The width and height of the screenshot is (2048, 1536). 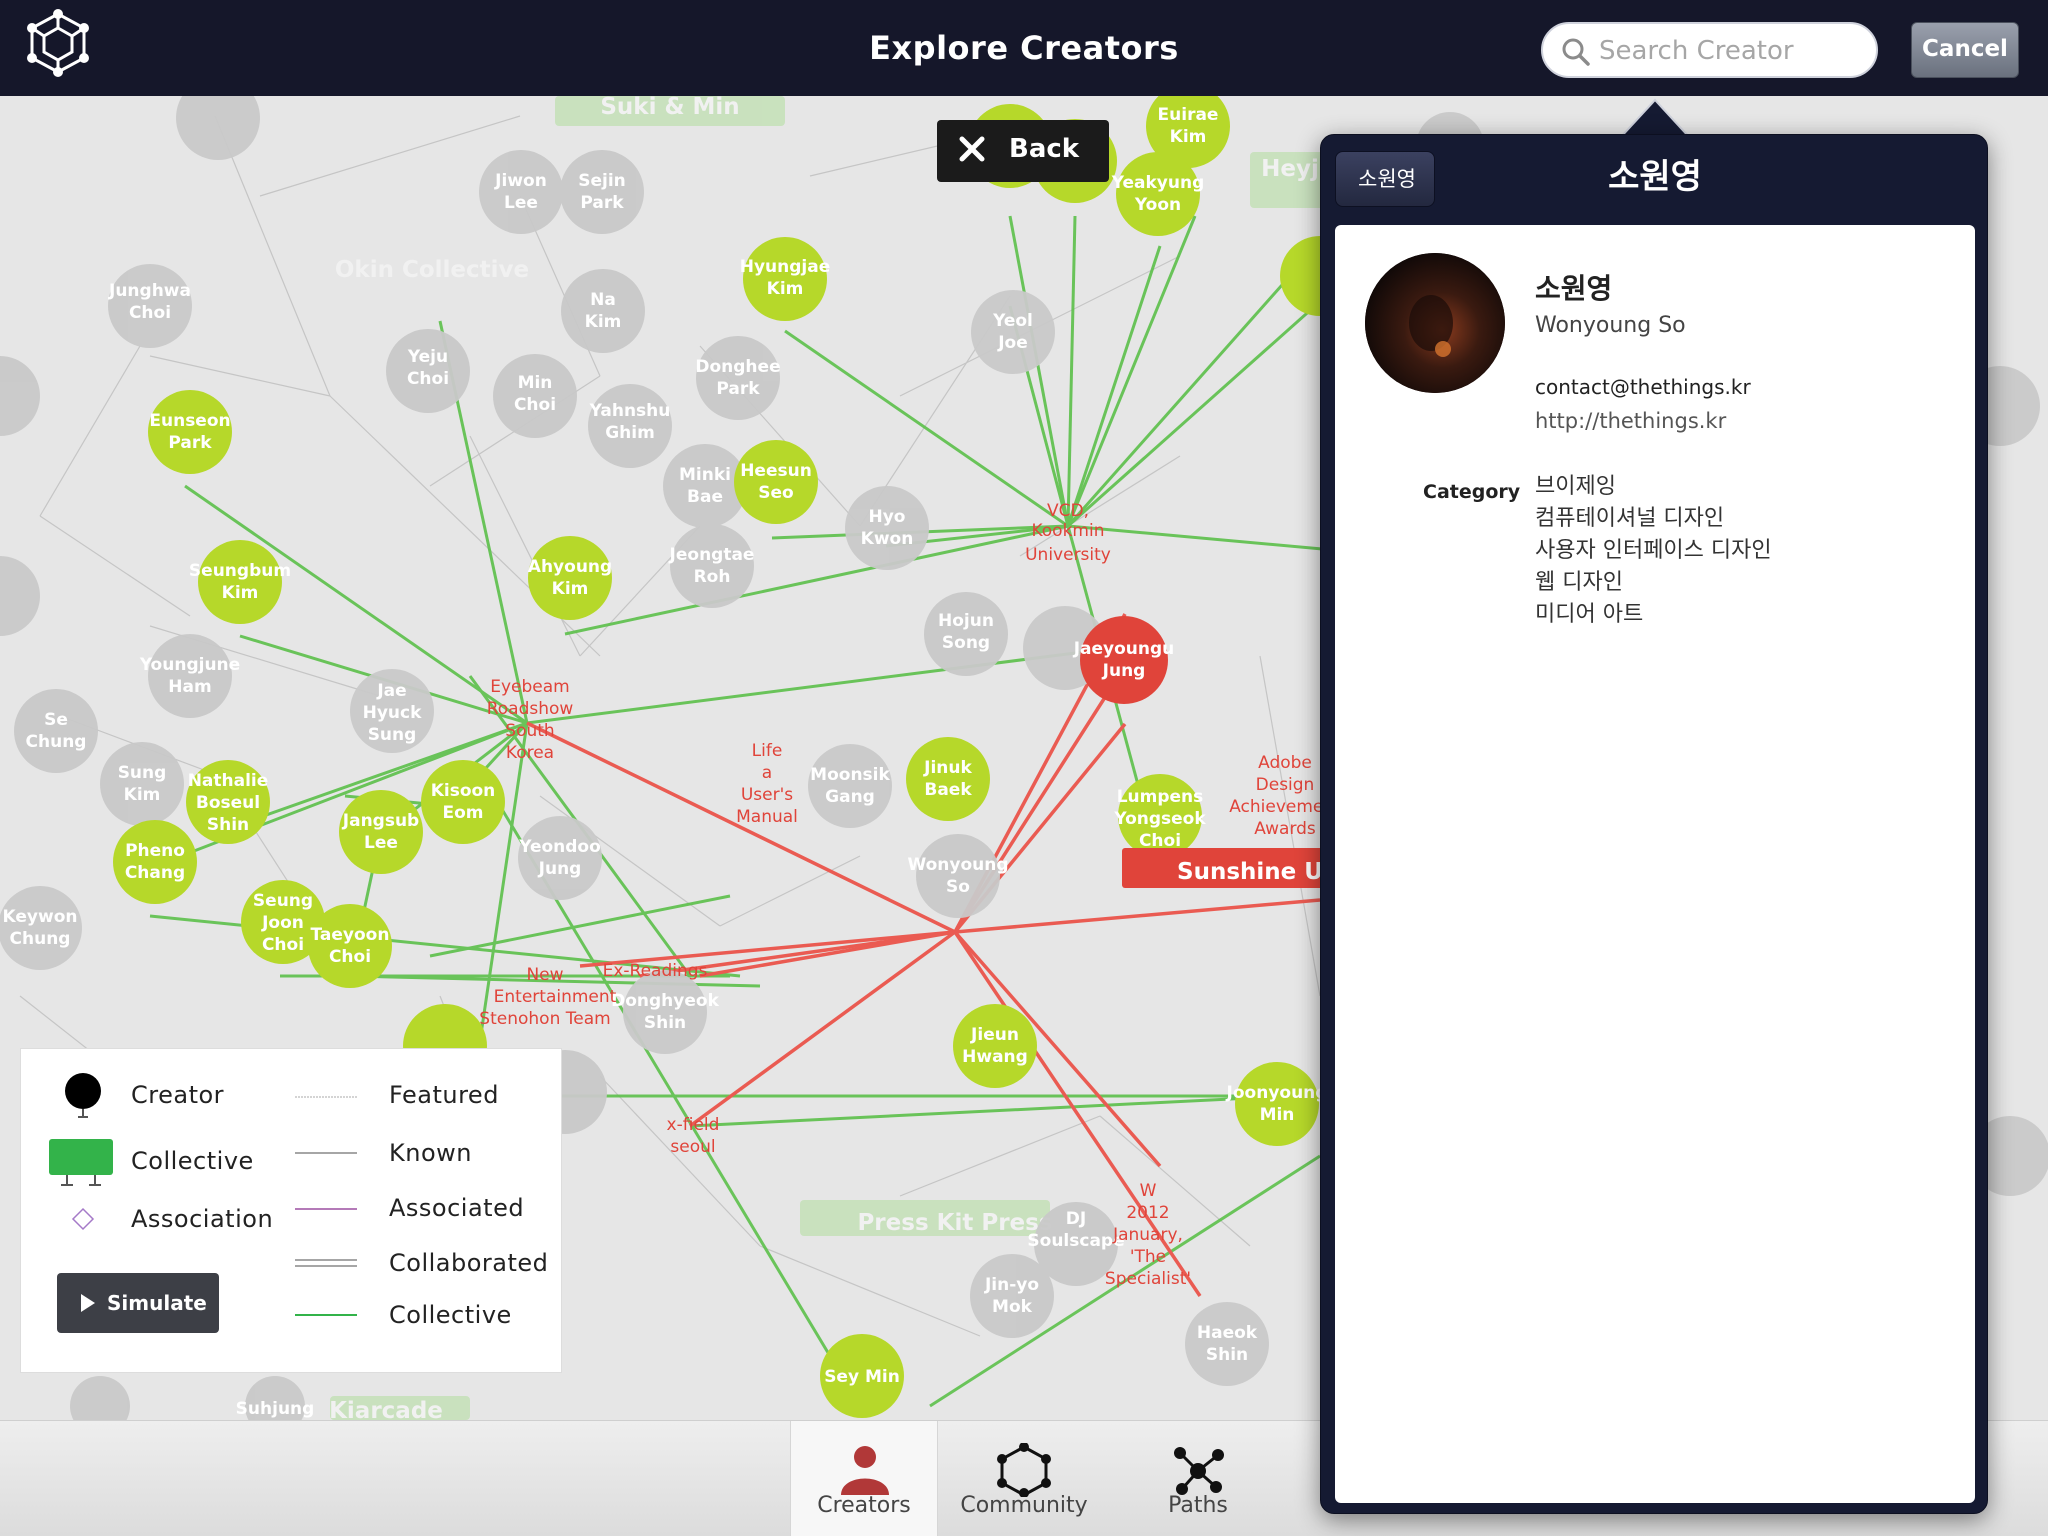 I want to click on event-label: Adobe, so click(x=1285, y=763).